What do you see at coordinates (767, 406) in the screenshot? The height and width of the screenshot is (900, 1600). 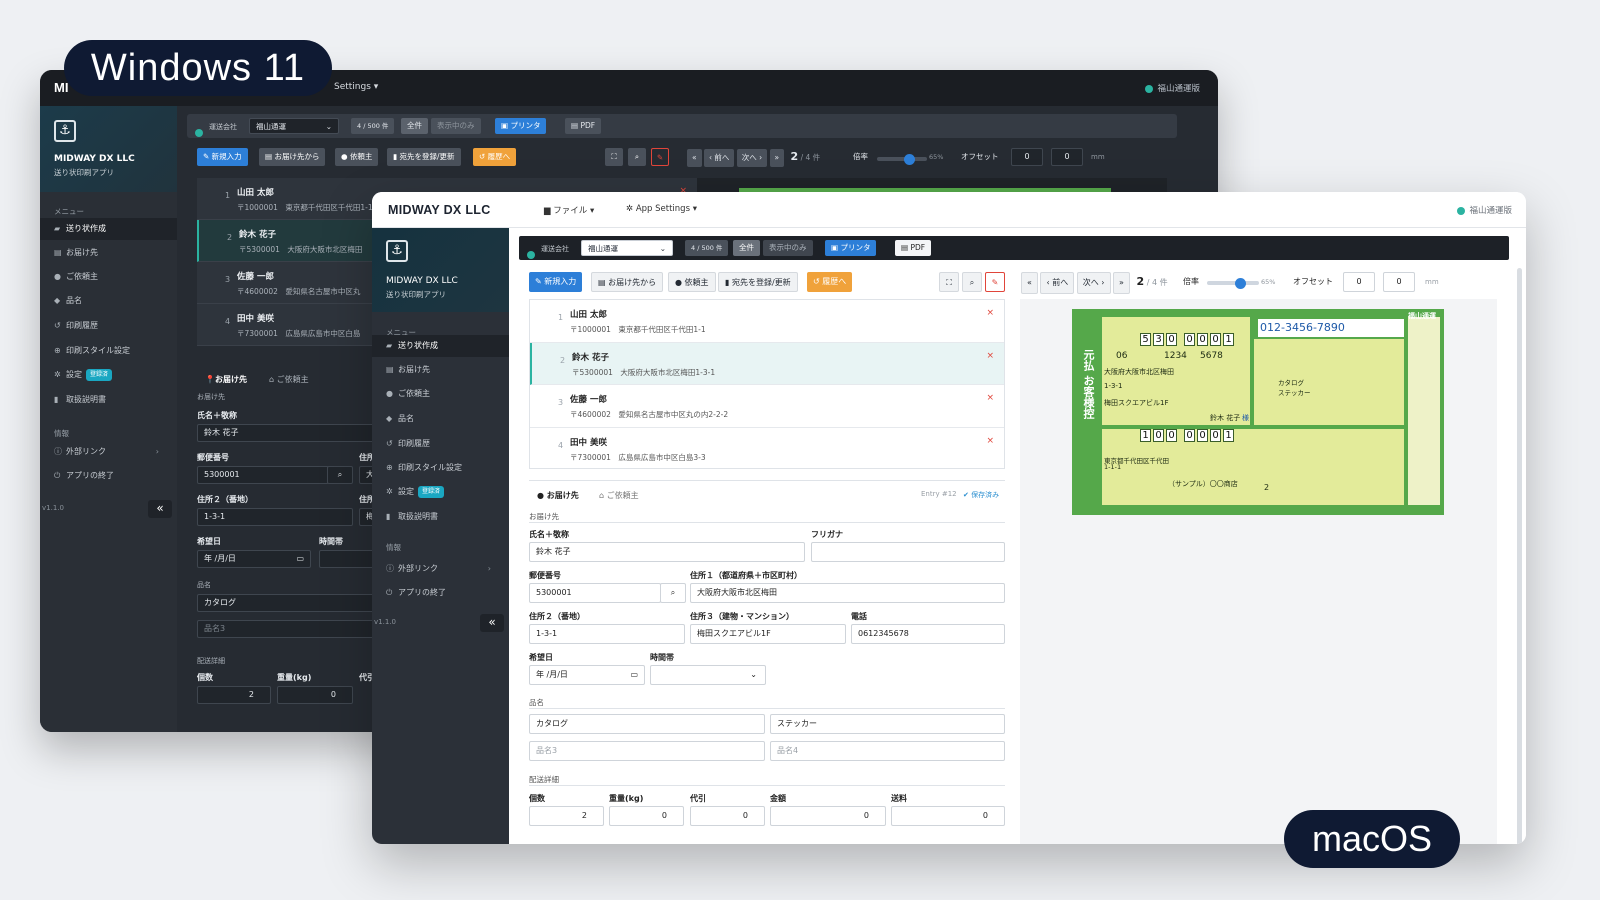 I see `list-item: 3 佐藤 一郎 〒4600002 愛知県名古屋市中区丸の内2-2-2 ×` at bounding box center [767, 406].